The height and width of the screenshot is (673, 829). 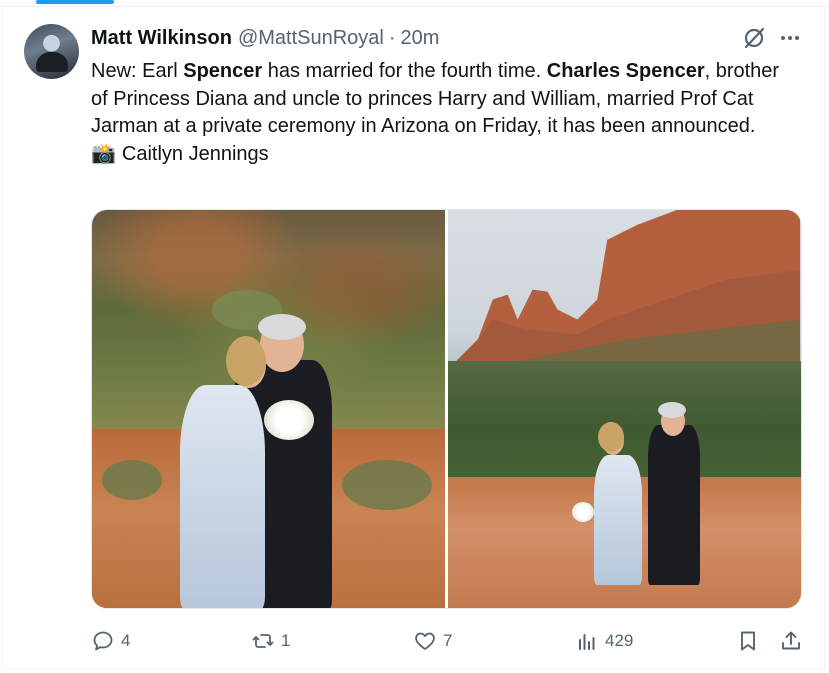 What do you see at coordinates (103, 641) in the screenshot?
I see `reply-icon` at bounding box center [103, 641].